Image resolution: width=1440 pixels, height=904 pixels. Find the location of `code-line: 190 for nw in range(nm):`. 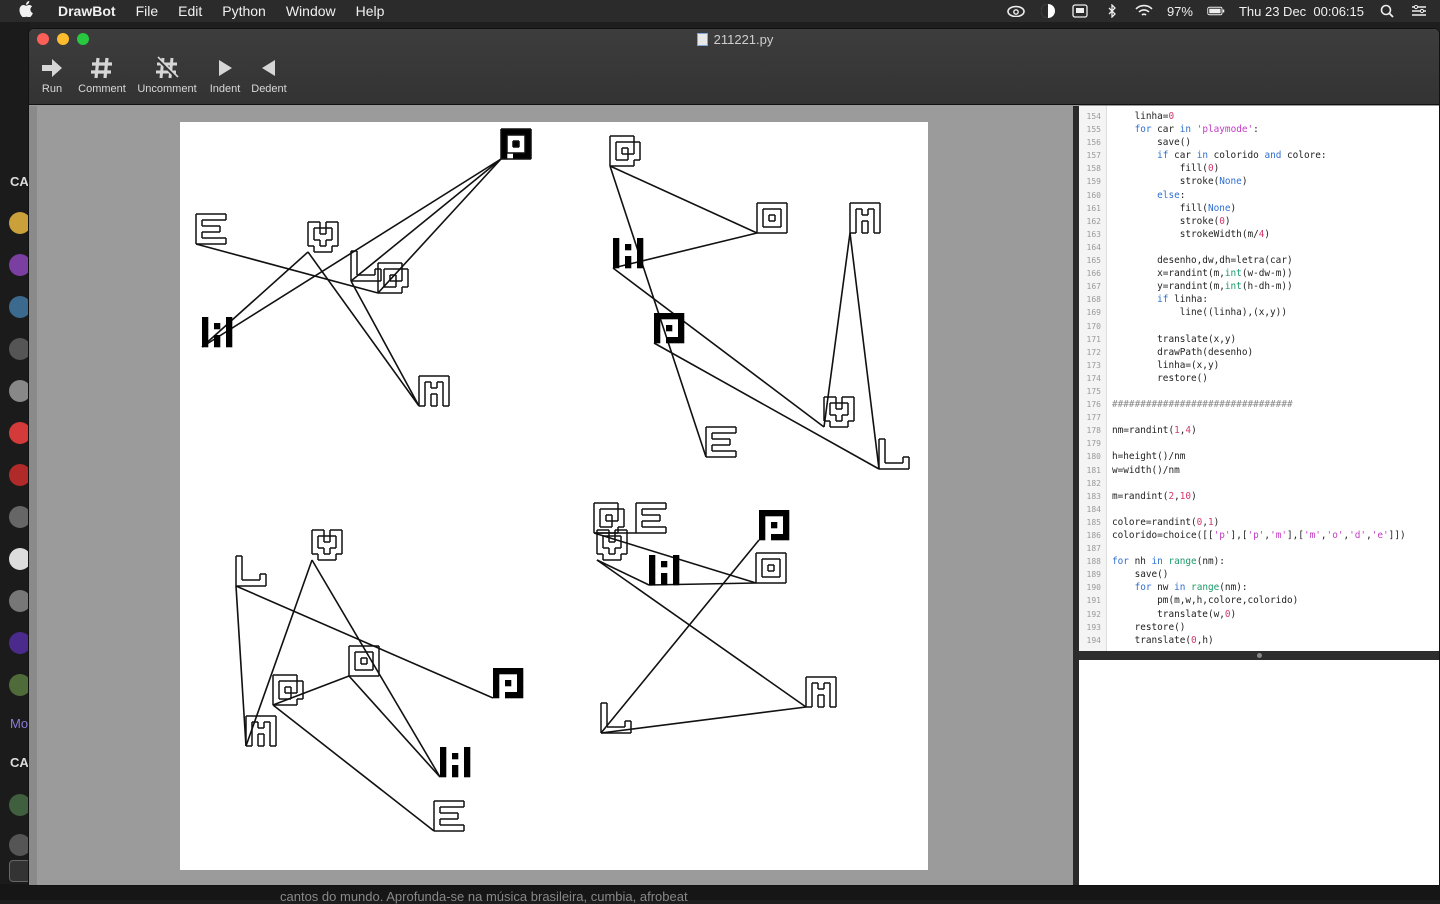

code-line: 190 for nw in range(nm): is located at coordinates (1259, 588).